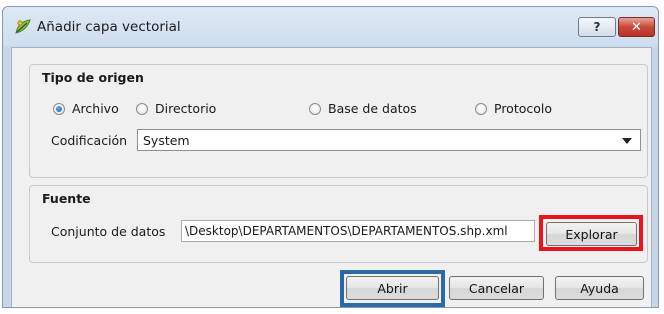  Describe the element at coordinates (59, 108) in the screenshot. I see `radio-selected-icon` at that location.